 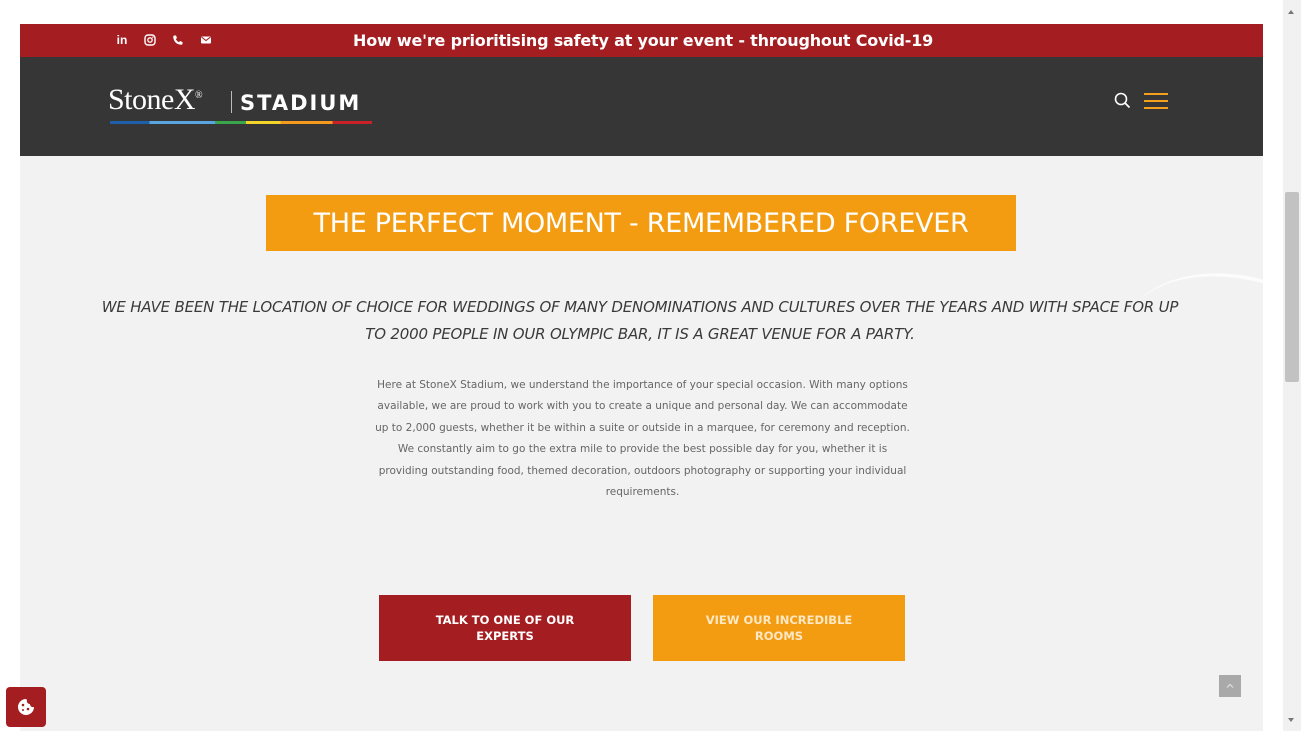 I want to click on scrollbar-thumb, so click(x=1292, y=287).